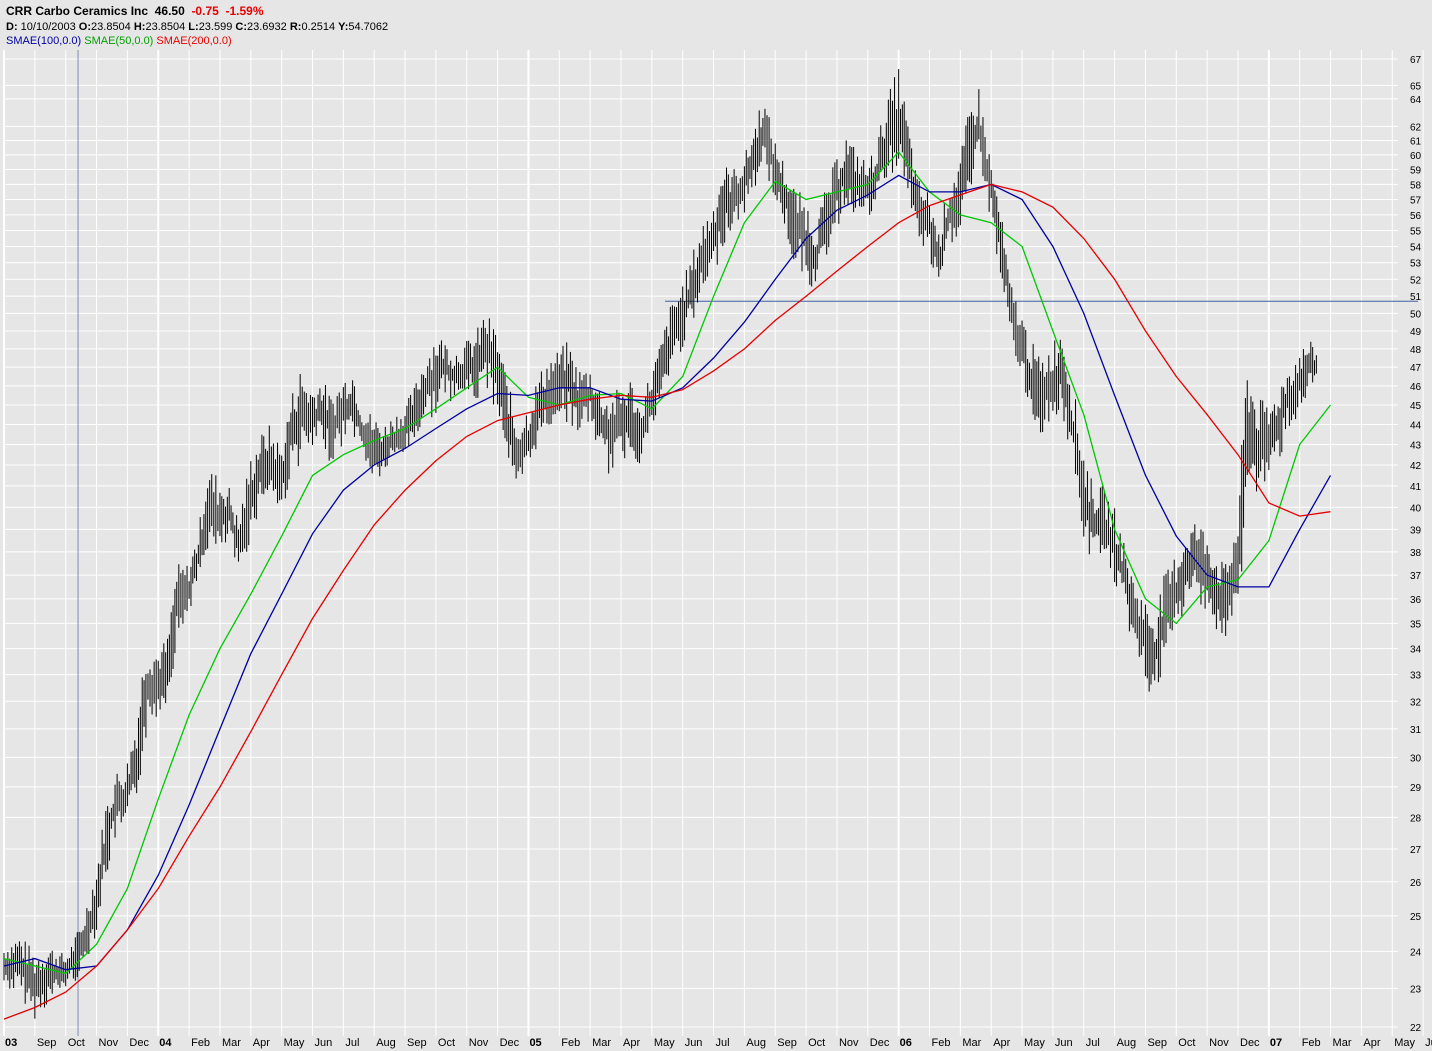  Describe the element at coordinates (1416, 530) in the screenshot. I see `y-tick-label: 39` at that location.